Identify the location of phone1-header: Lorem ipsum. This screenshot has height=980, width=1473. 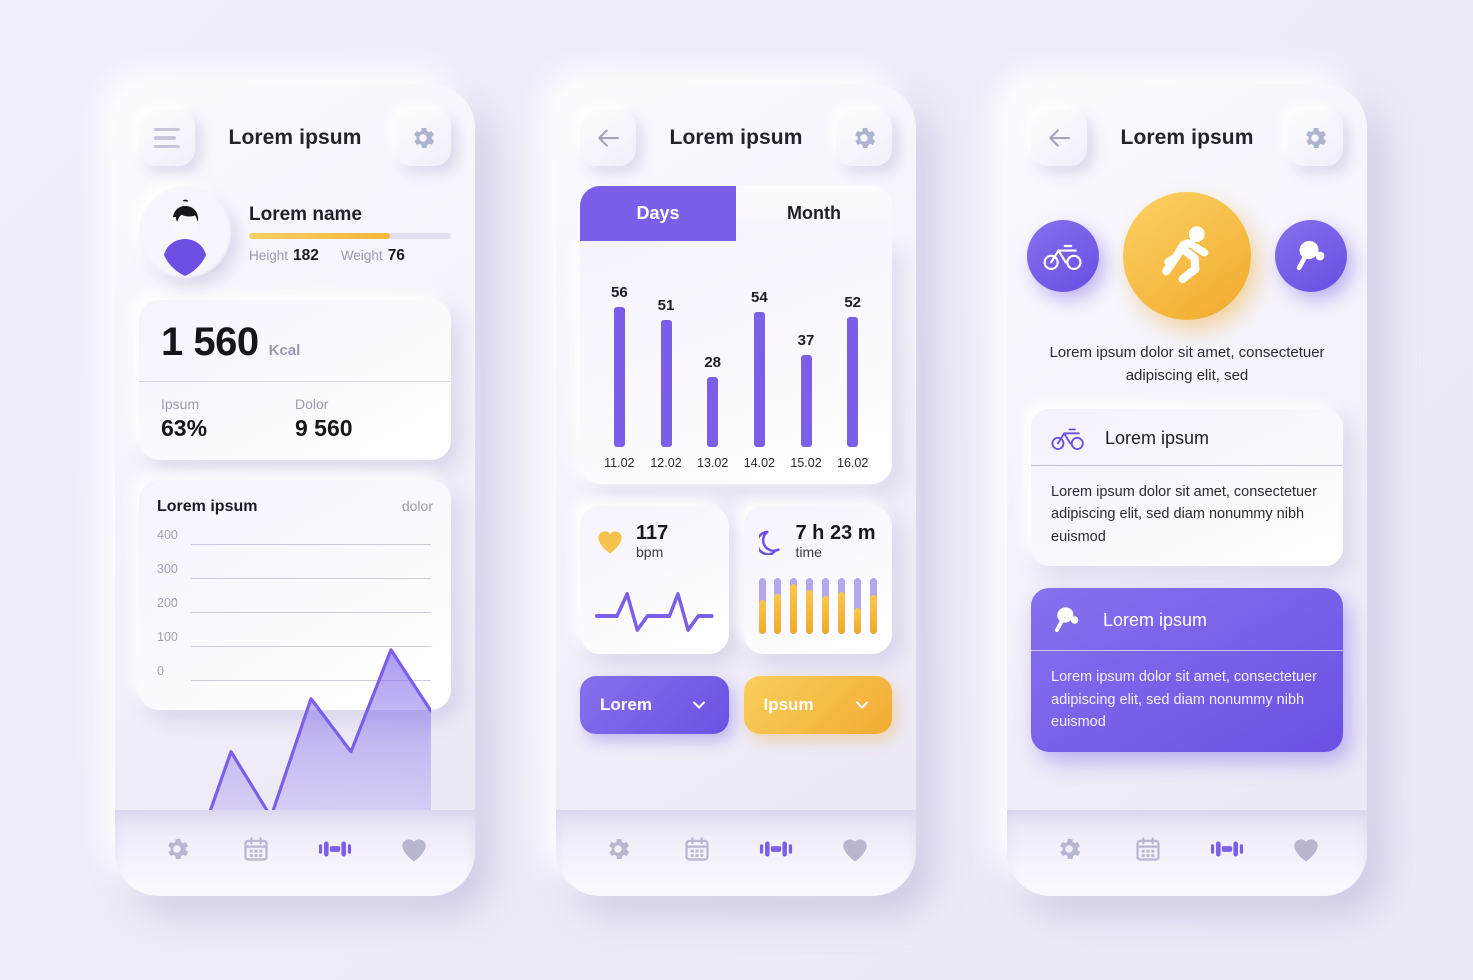
(295, 138).